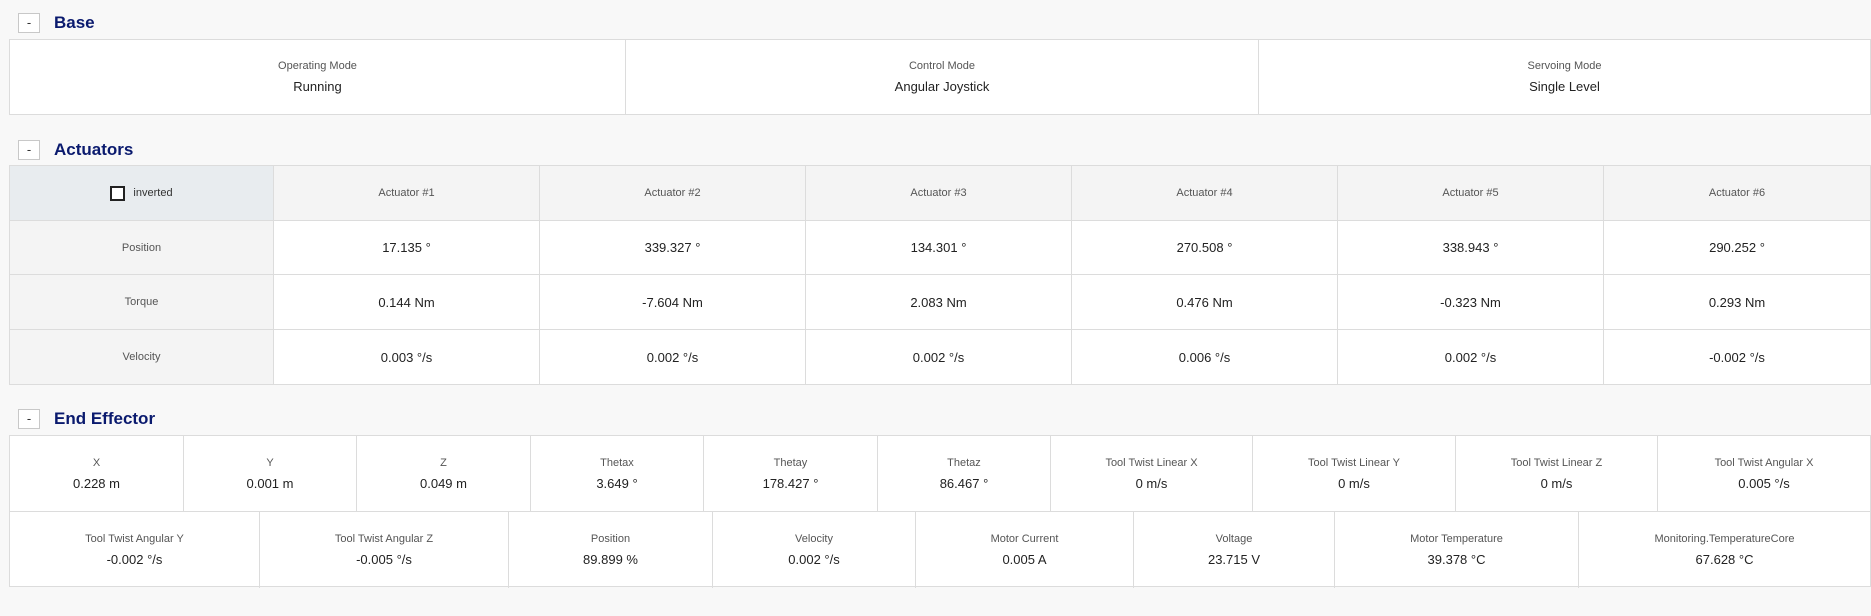  I want to click on position-value-2: 339.327 °, so click(673, 248).